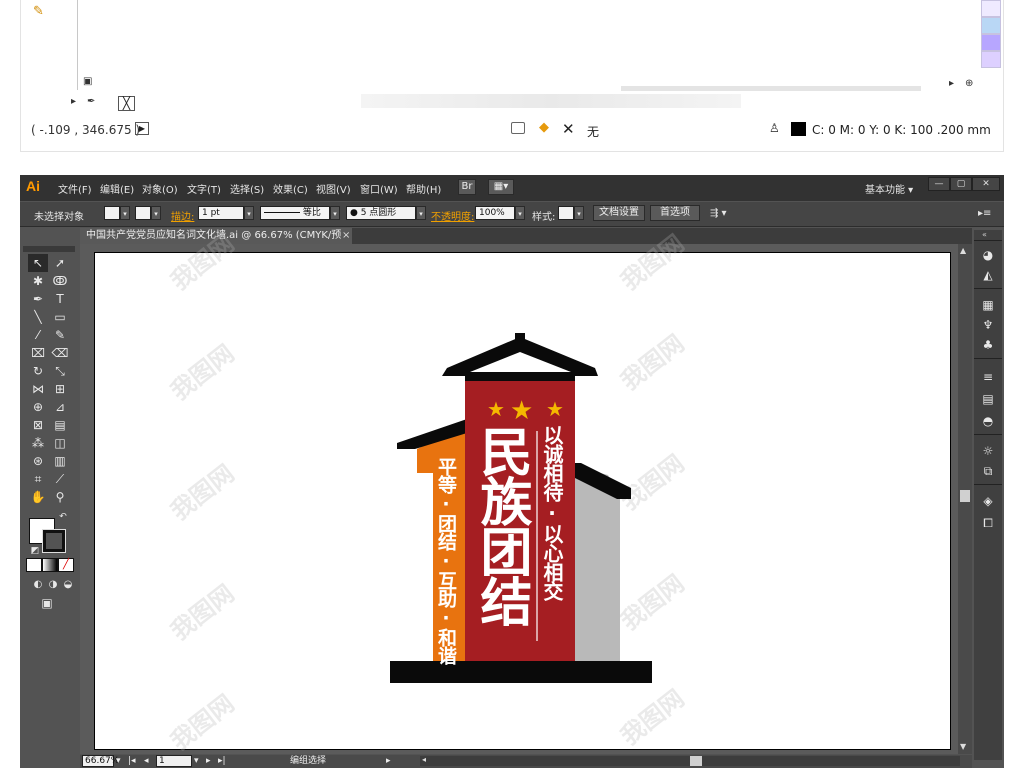  I want to click on style-swatch, so click(566, 213).